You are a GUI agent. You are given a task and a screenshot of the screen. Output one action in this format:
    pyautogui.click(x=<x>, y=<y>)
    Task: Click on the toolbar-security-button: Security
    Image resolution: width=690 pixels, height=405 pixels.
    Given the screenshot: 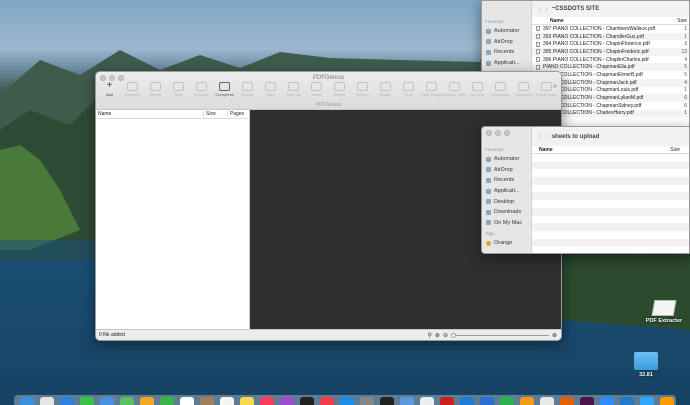 What is the action you would take?
    pyautogui.click(x=477, y=91)
    